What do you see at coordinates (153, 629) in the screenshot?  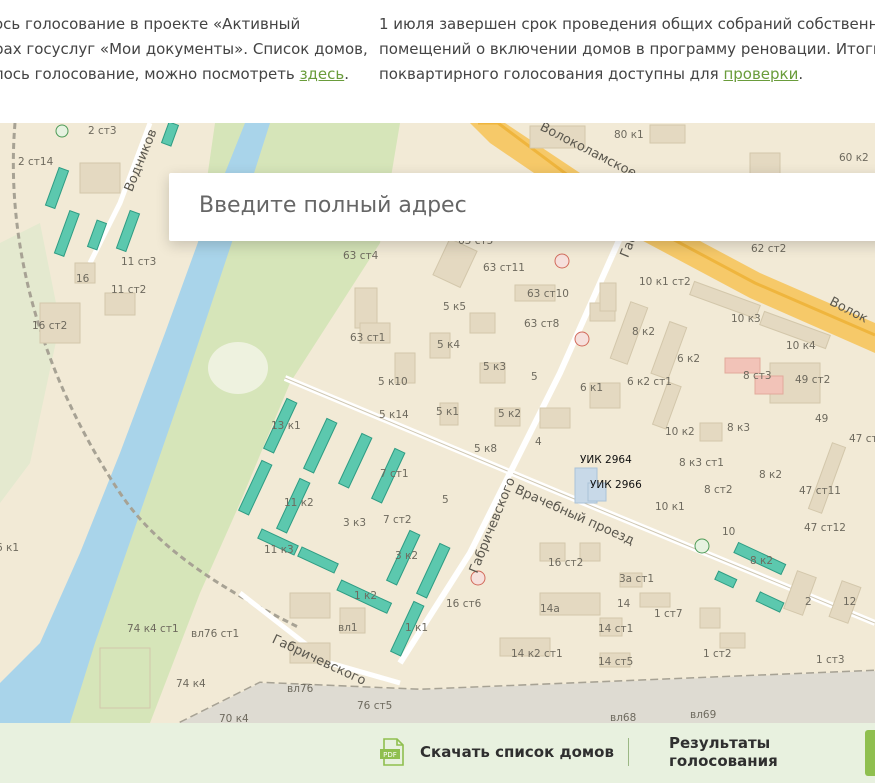 I see `building-label: 74 к4 ст1` at bounding box center [153, 629].